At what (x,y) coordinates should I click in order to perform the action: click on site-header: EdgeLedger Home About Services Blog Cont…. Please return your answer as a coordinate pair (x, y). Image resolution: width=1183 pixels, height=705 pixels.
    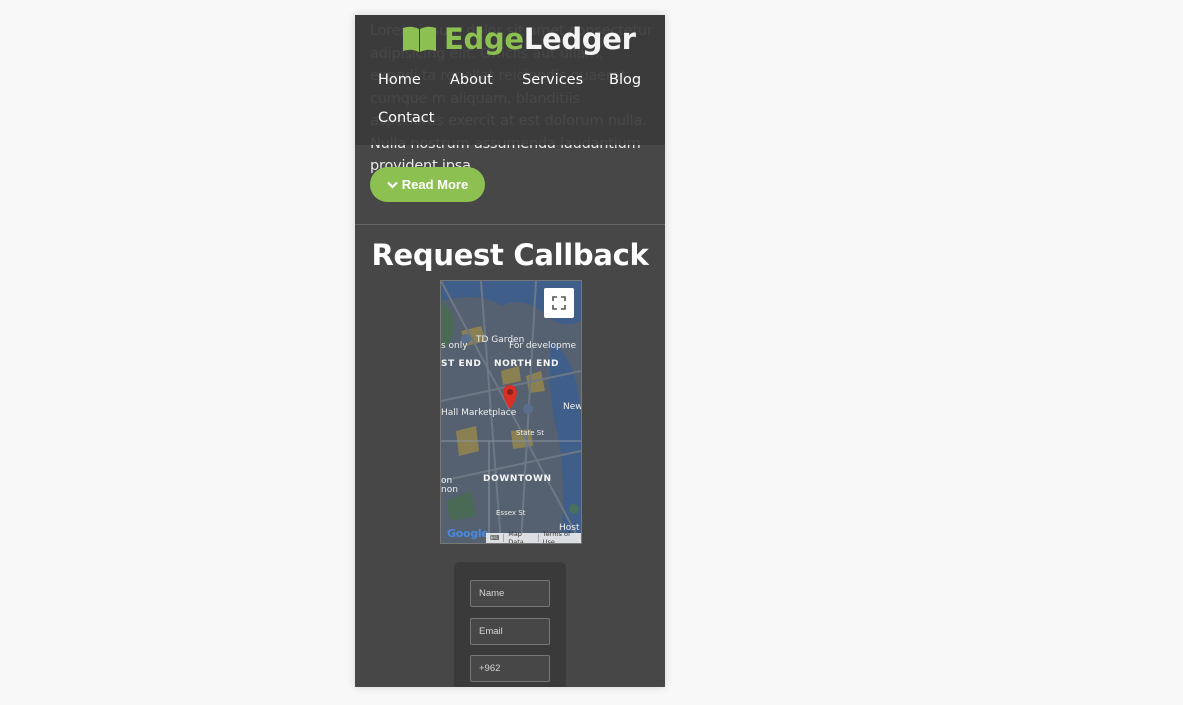
    Looking at the image, I should click on (510, 80).